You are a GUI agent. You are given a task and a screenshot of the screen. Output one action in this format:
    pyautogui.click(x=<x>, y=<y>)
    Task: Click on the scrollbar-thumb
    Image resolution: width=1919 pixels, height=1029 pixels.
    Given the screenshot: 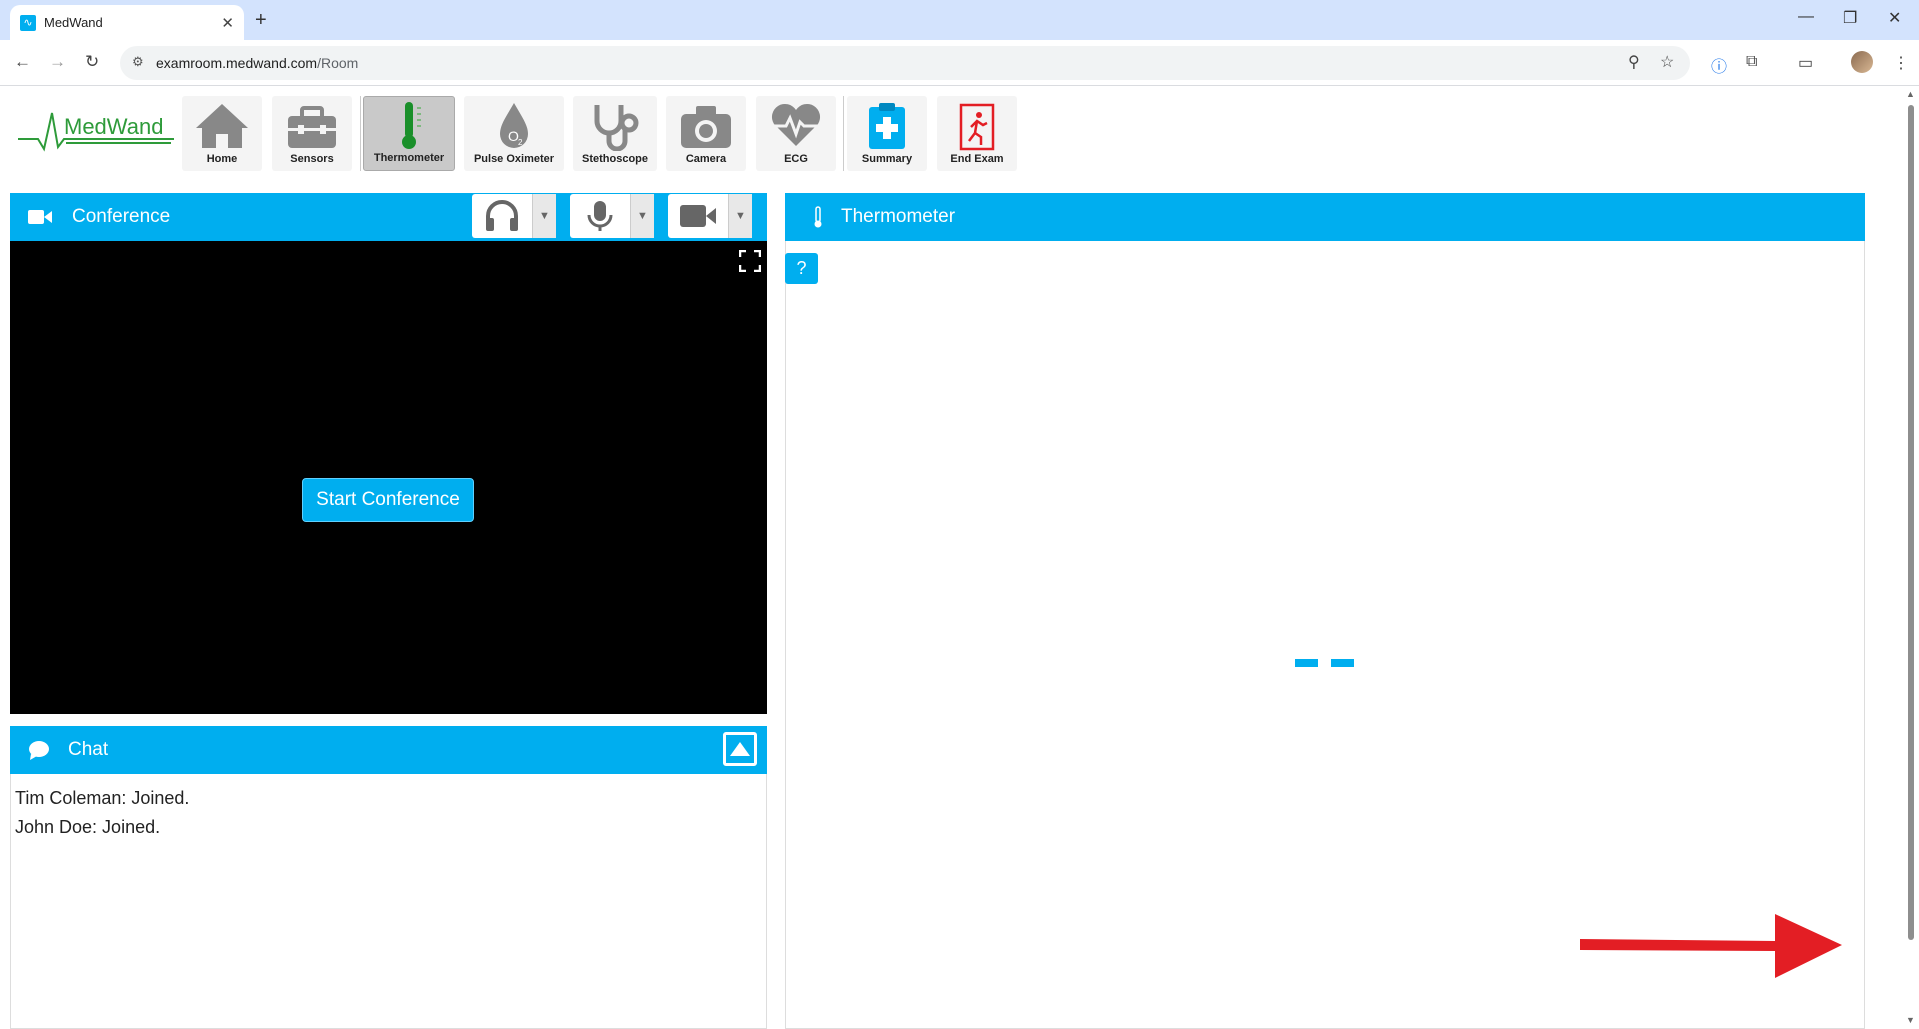 What is the action you would take?
    pyautogui.click(x=1911, y=522)
    